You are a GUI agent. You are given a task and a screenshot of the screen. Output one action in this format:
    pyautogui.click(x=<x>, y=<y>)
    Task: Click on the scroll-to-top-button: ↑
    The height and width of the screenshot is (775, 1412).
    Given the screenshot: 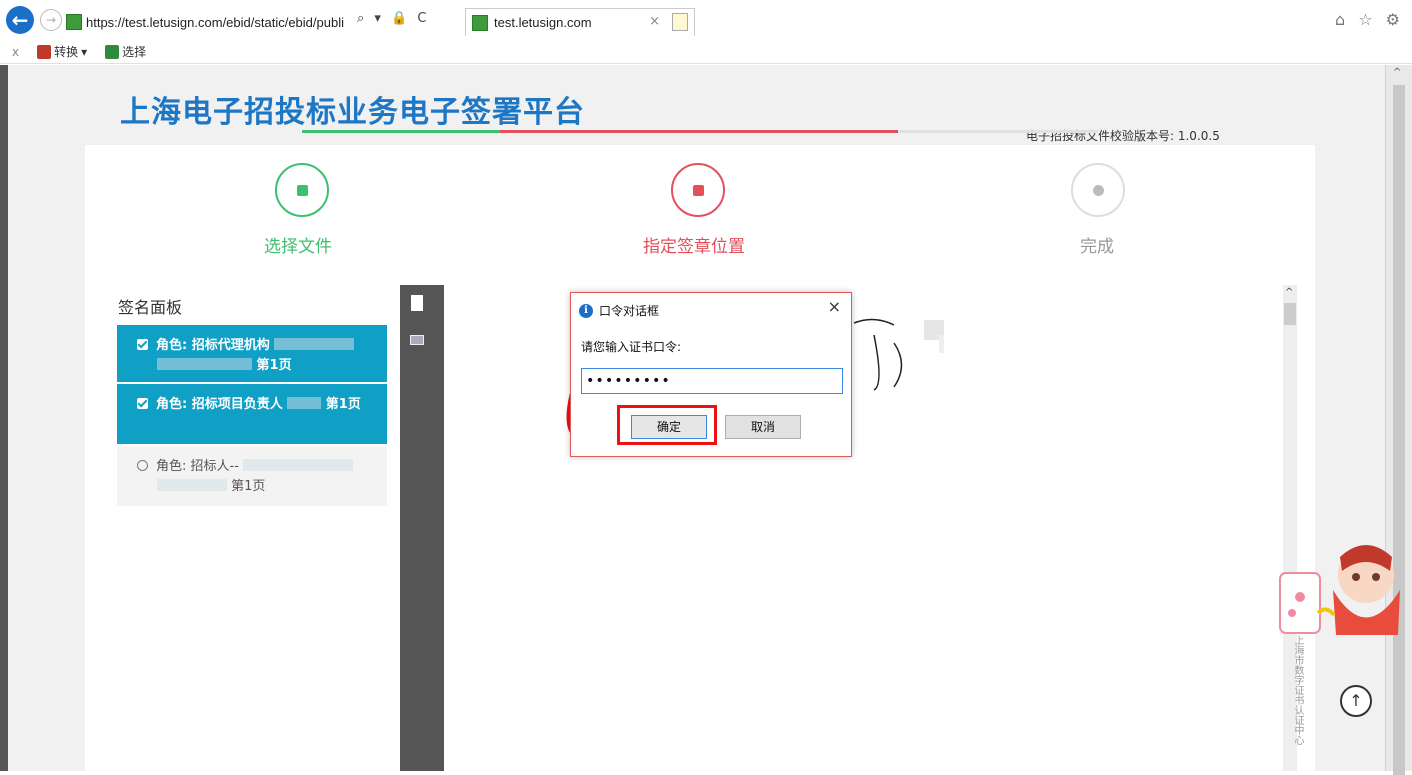 What is the action you would take?
    pyautogui.click(x=1356, y=701)
    